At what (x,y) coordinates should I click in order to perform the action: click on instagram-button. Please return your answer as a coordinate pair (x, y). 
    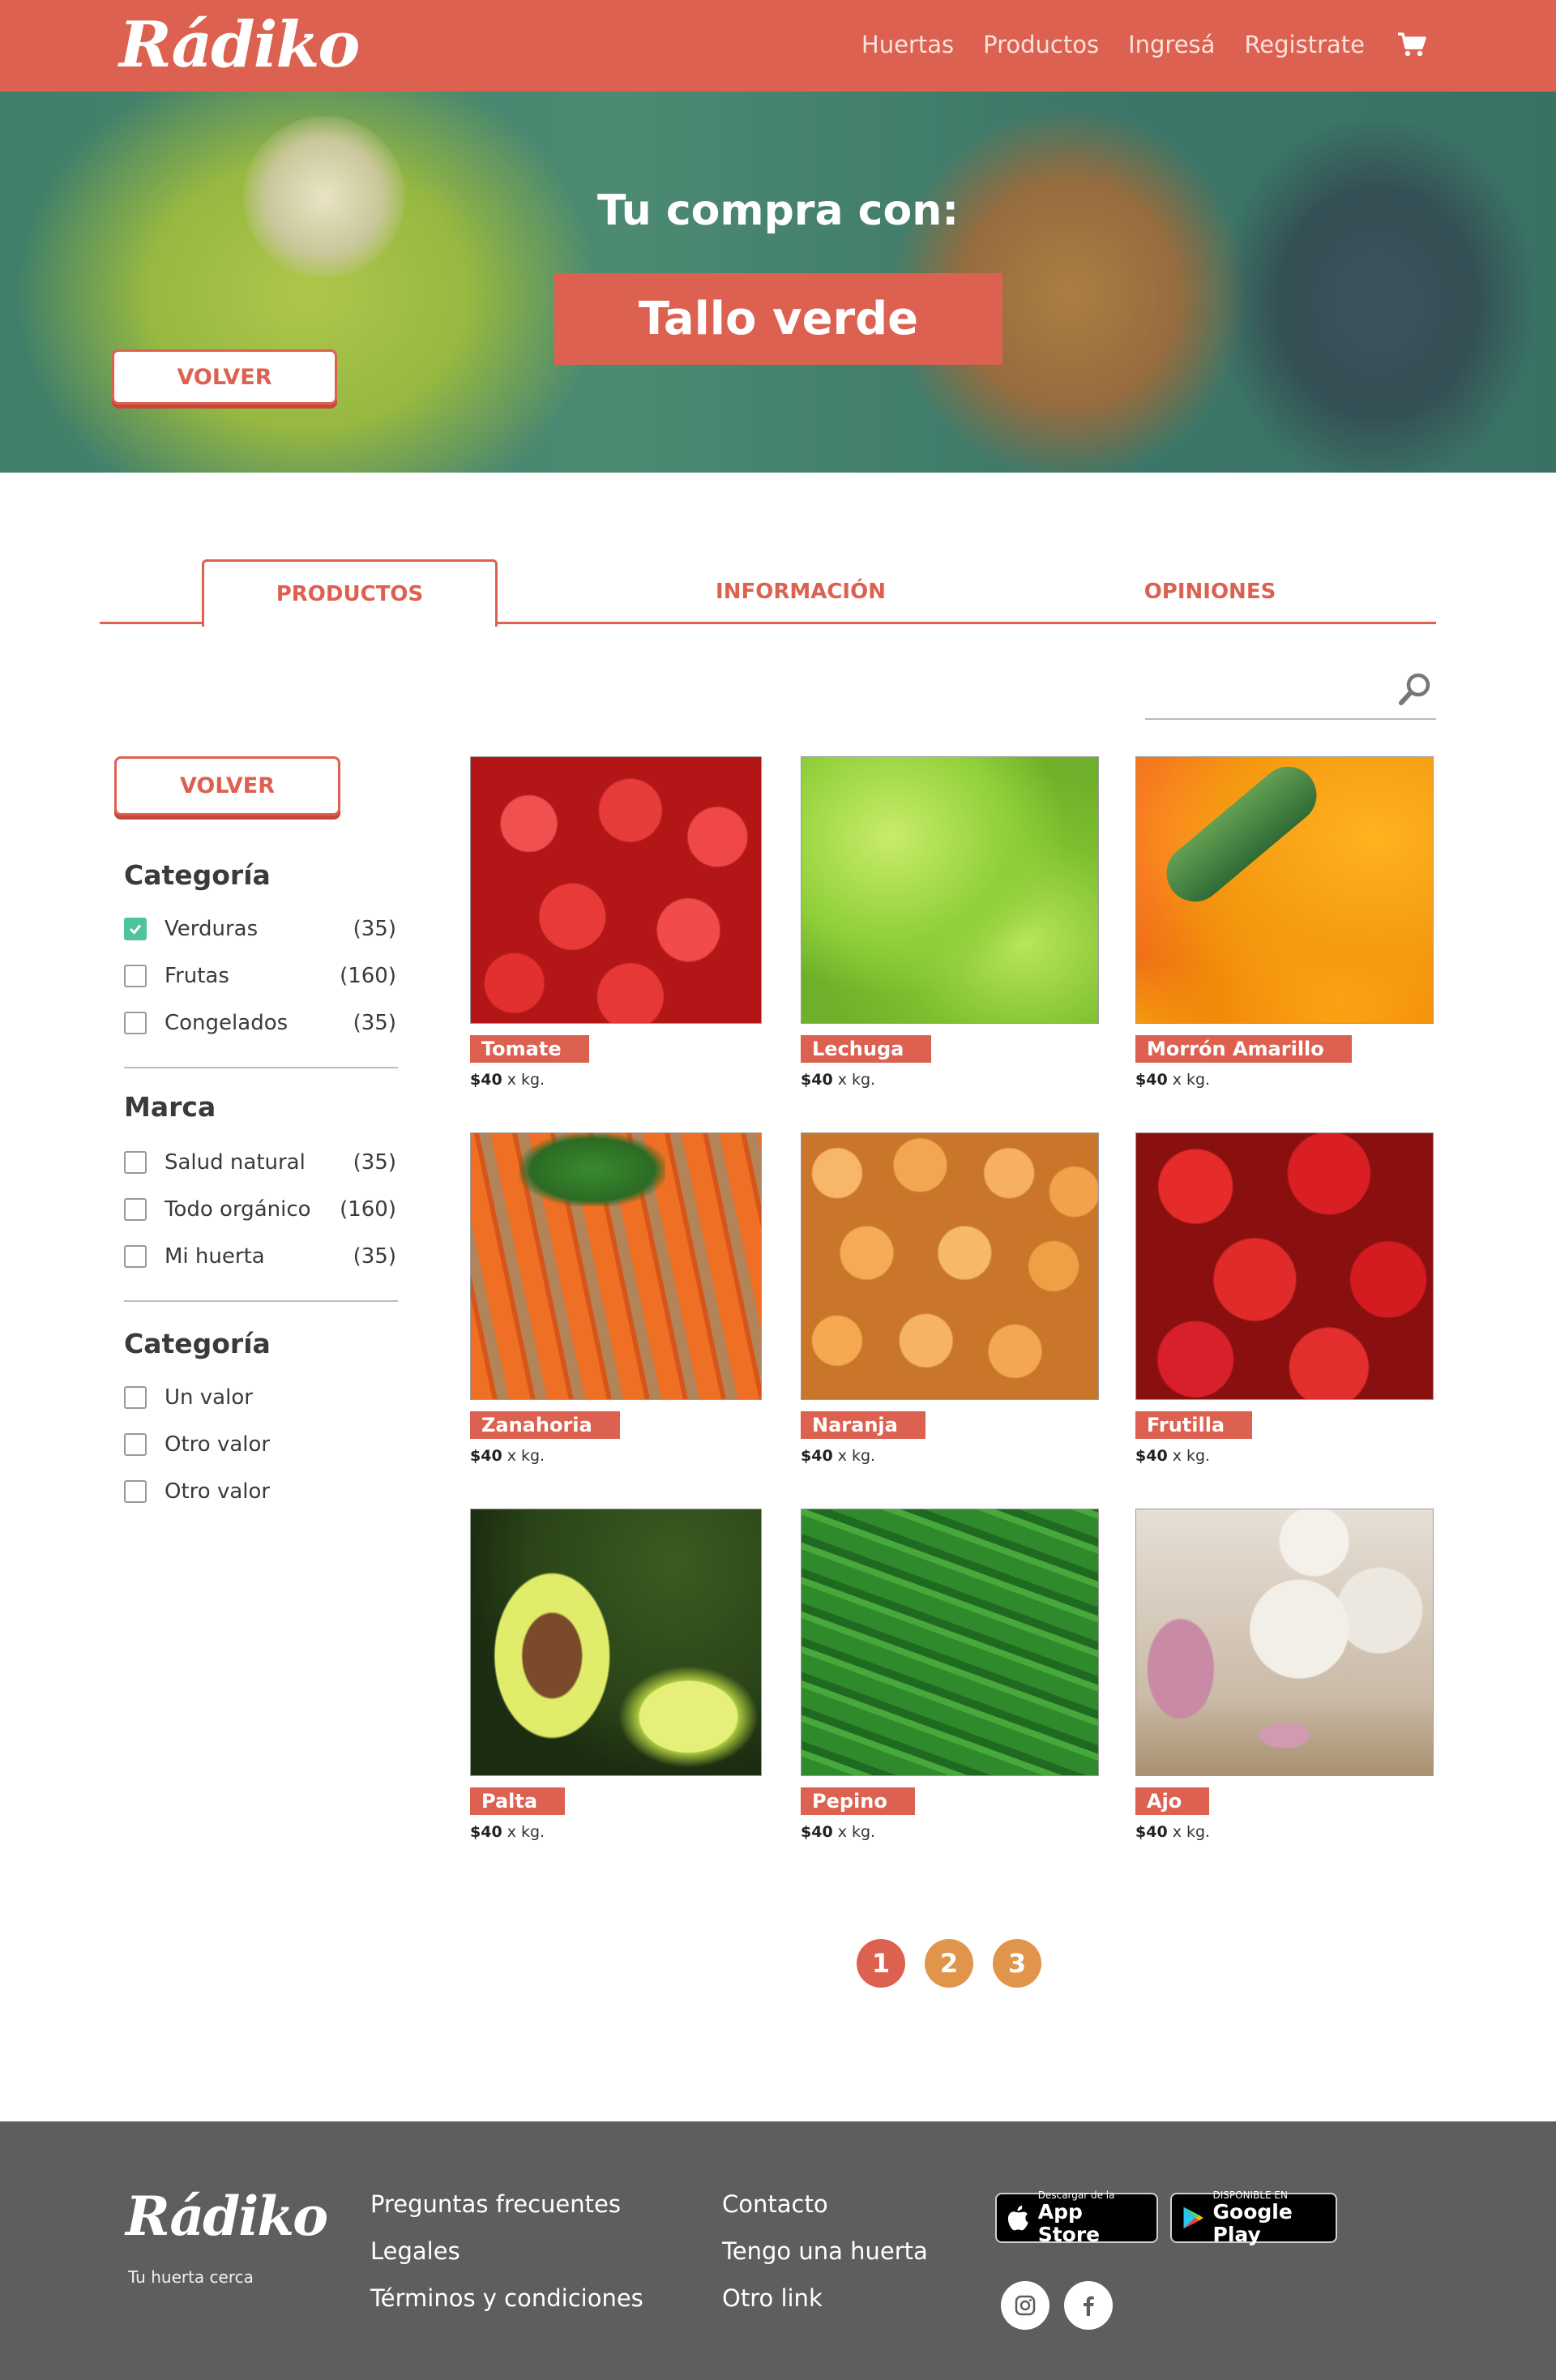
    Looking at the image, I should click on (1025, 2306).